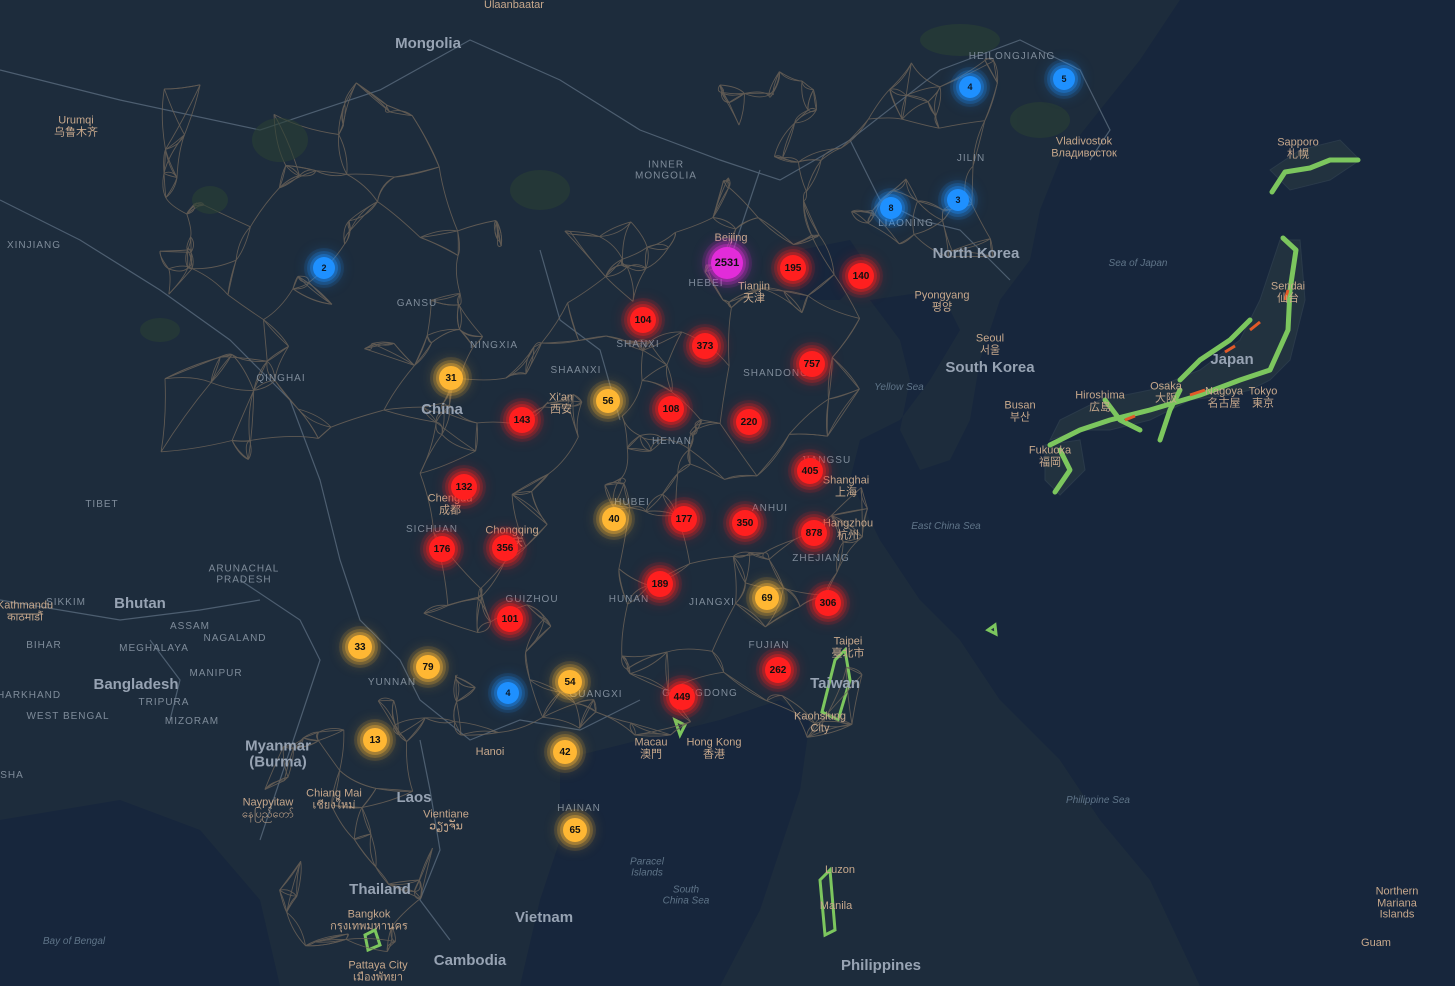 This screenshot has height=986, width=1455. I want to click on cluster-marker: 373, so click(705, 346).